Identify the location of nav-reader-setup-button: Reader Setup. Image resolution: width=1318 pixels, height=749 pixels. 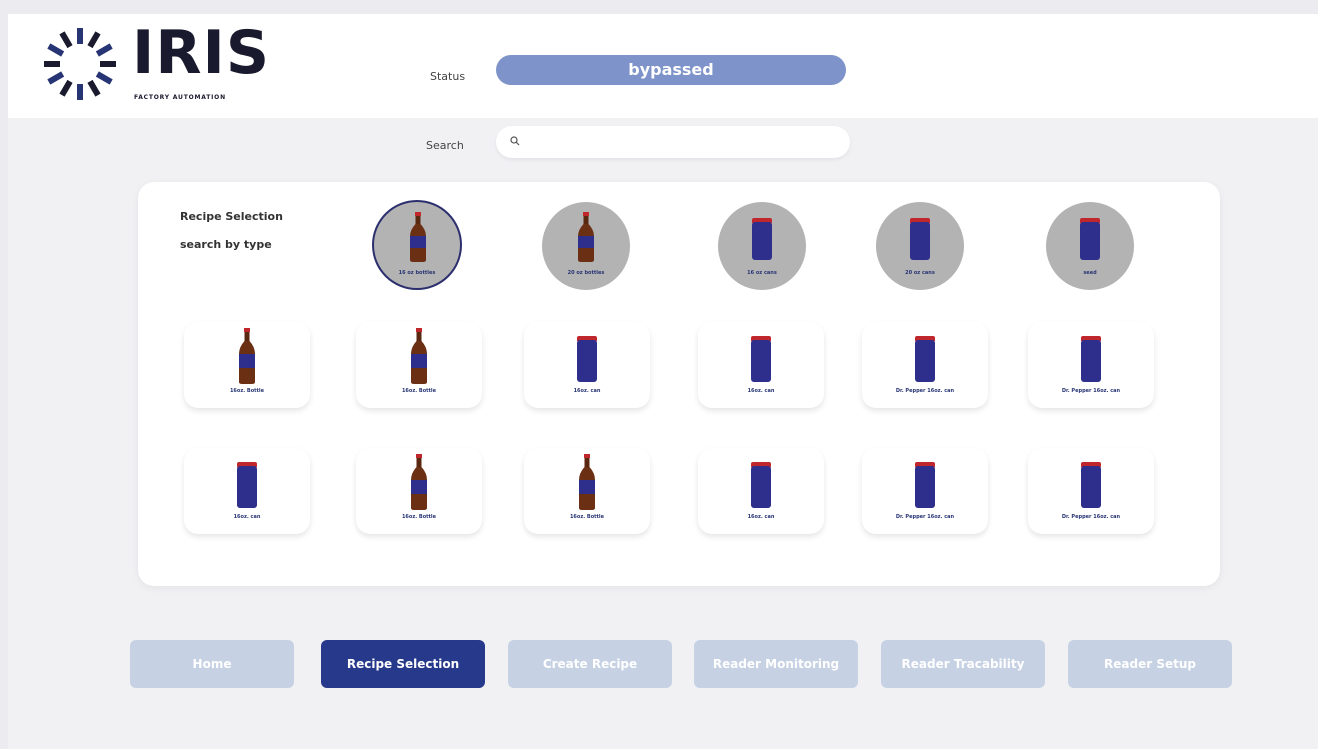
(1150, 664).